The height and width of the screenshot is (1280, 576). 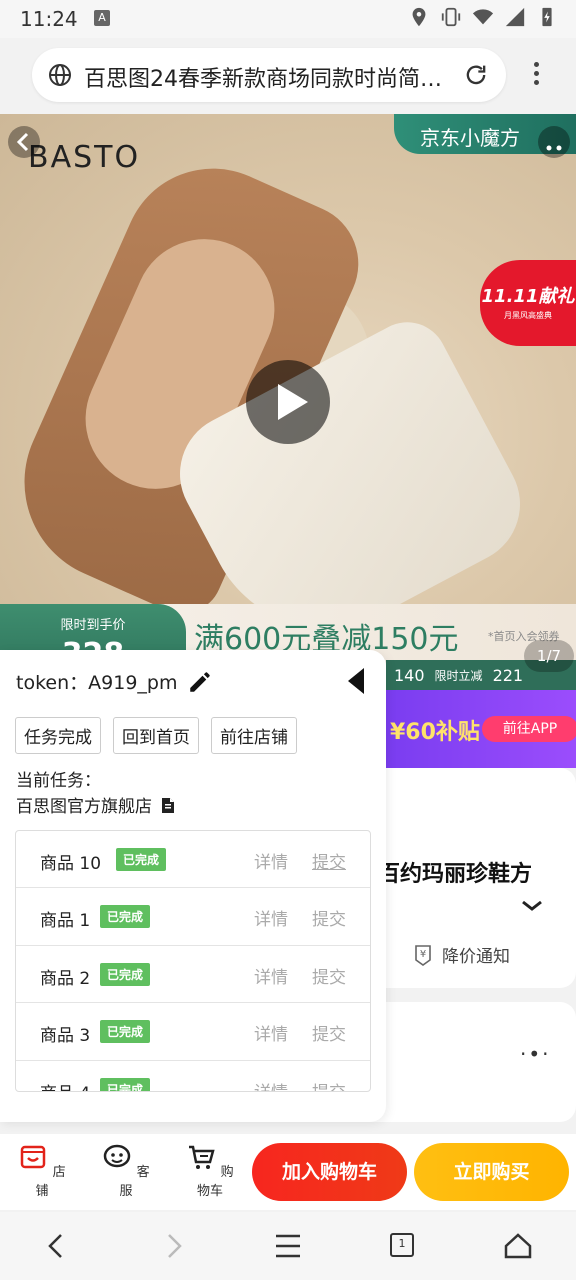 I want to click on status-time: 11:24, so click(x=49, y=19).